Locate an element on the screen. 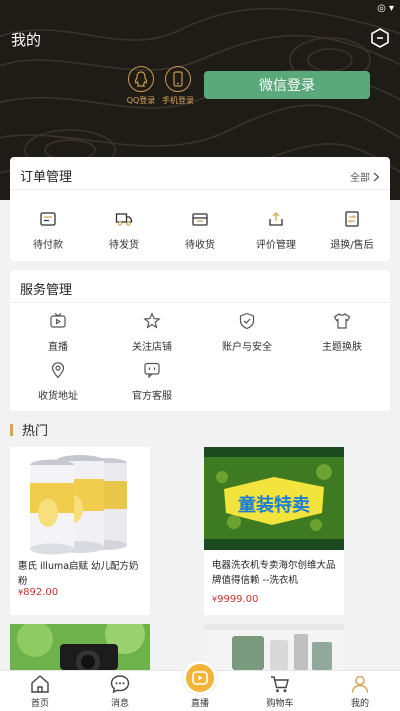 This screenshot has height=711, width=400. qq-login-button: QQ登录 is located at coordinates (141, 86).